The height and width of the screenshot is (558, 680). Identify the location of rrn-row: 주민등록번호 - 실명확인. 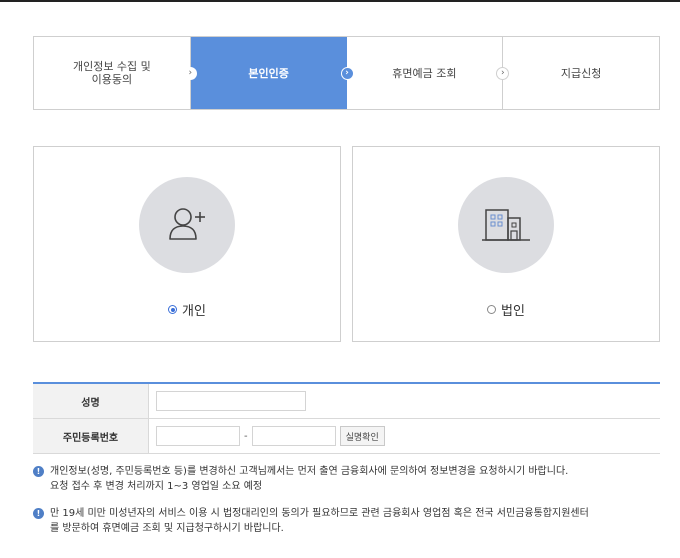
(346, 436).